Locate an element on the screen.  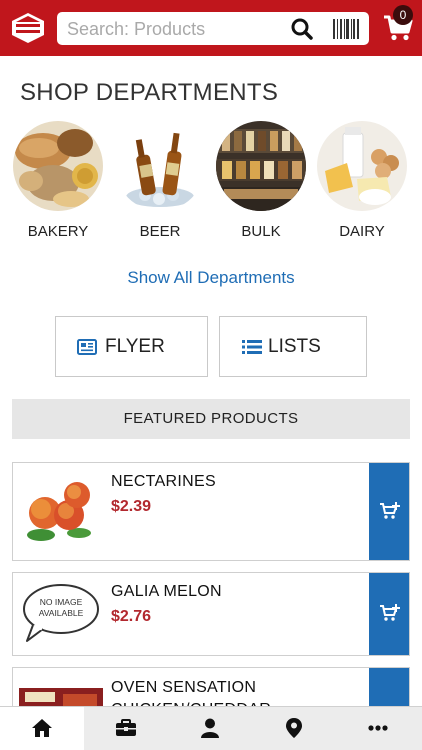
department-dairy: DAIRY is located at coordinates (362, 180).